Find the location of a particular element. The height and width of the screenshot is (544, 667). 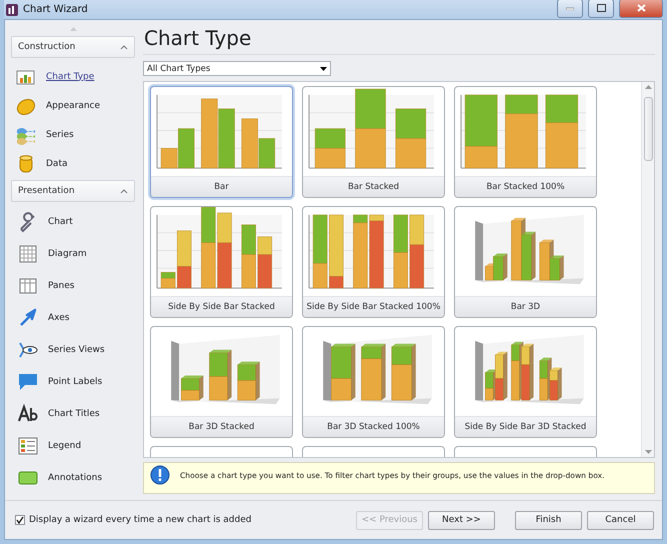

grid-icon is located at coordinates (28, 254).